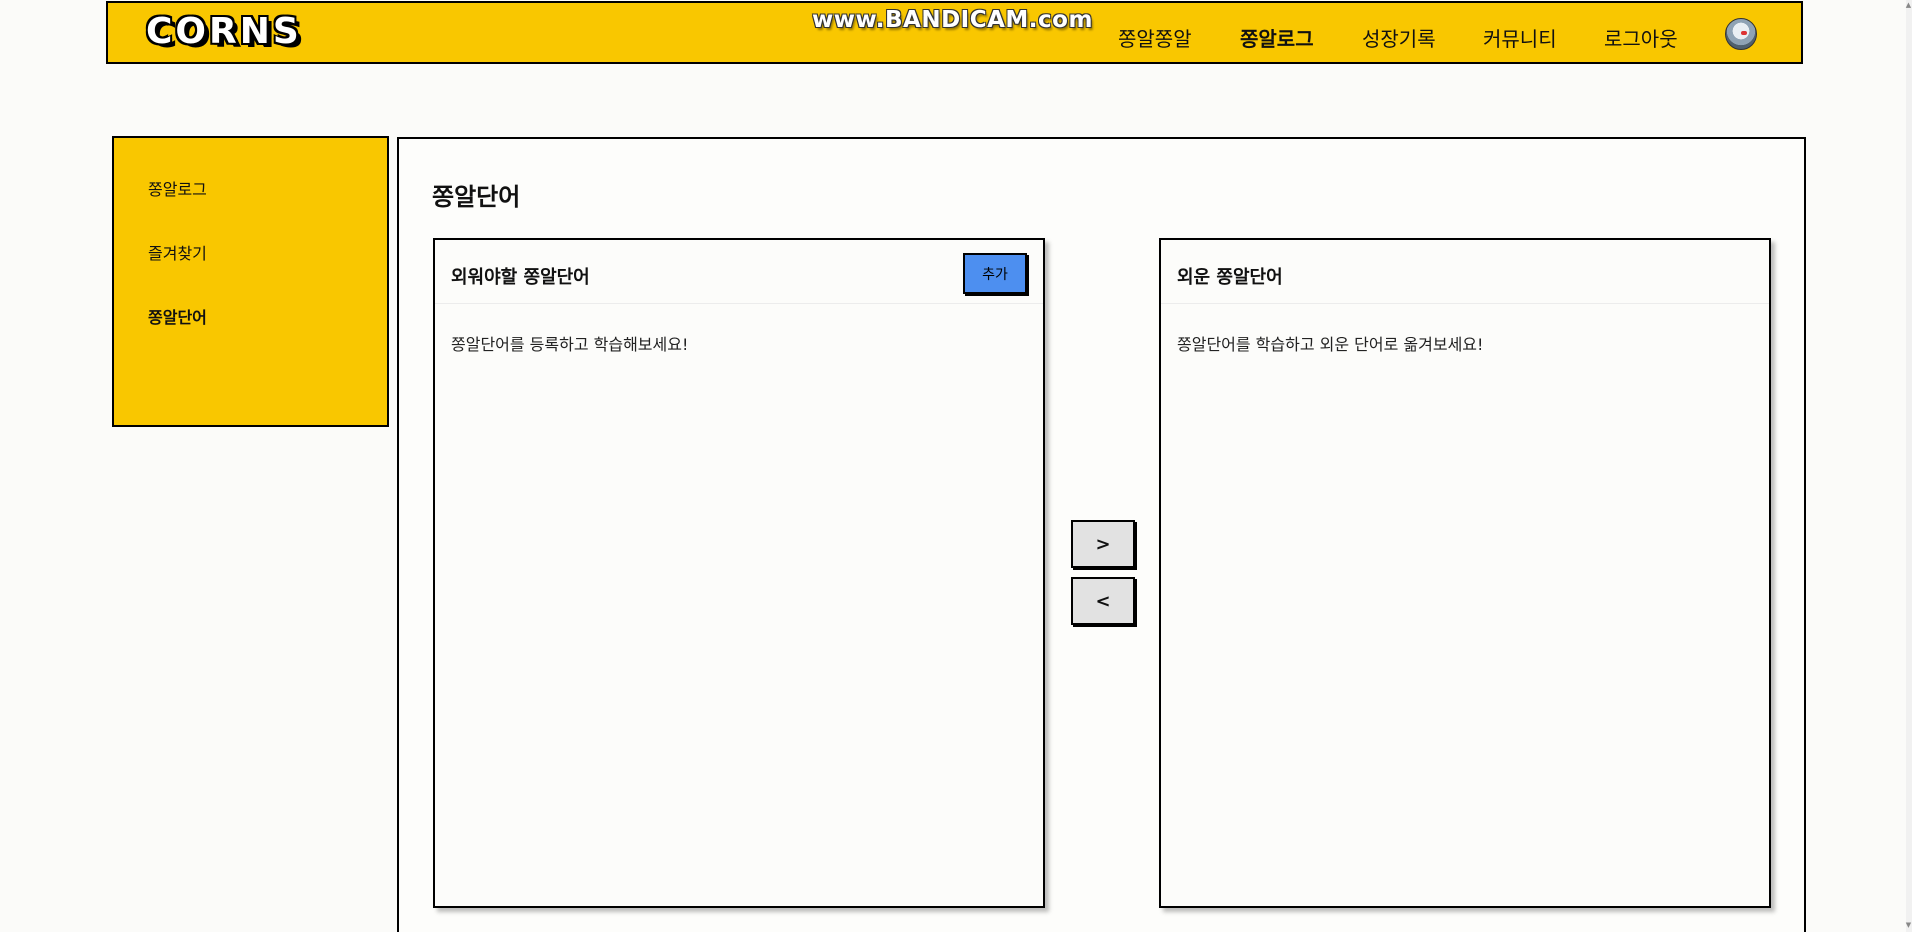 This screenshot has height=932, width=1912. I want to click on memorized-title: 외운 쫑알단어, so click(1230, 277).